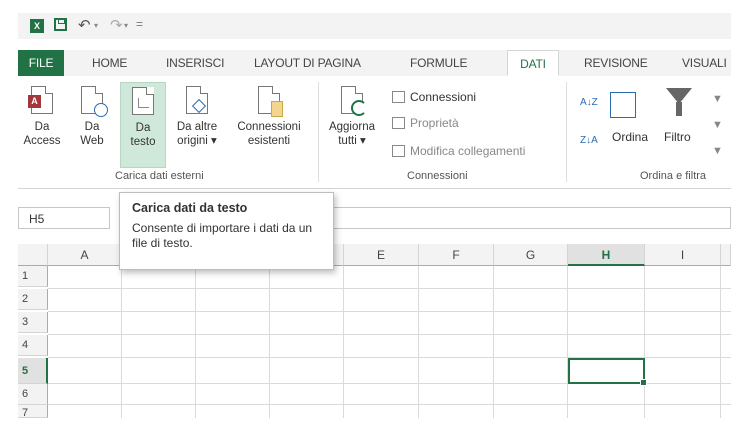 The image size is (731, 421). I want to click on column-header: A, so click(85, 255).